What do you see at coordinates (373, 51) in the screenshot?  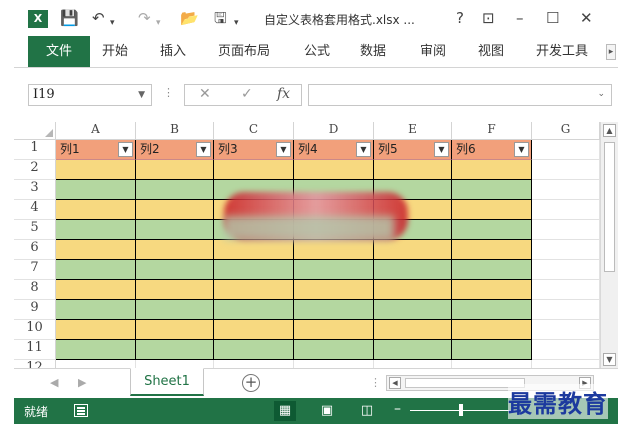 I see `tab-data: 数据` at bounding box center [373, 51].